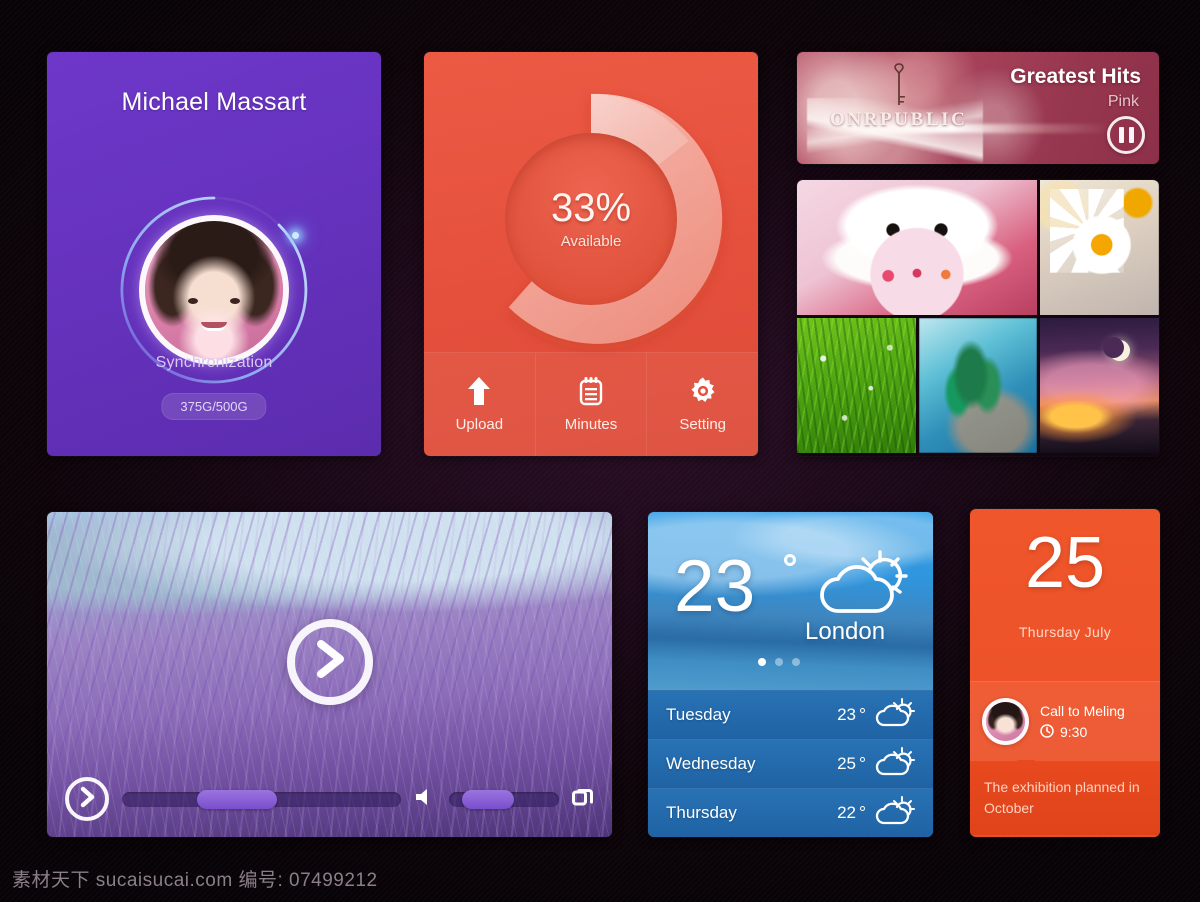  Describe the element at coordinates (790, 601) in the screenshot. I see `weather-current-panel: 23 London` at that location.